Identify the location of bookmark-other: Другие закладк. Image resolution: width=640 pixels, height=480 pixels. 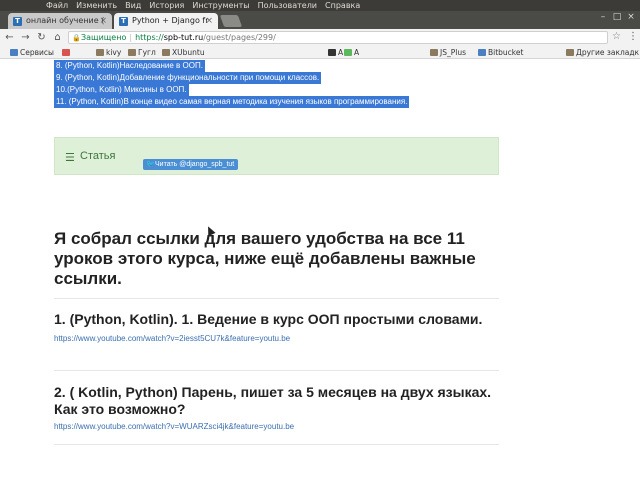
(602, 52).